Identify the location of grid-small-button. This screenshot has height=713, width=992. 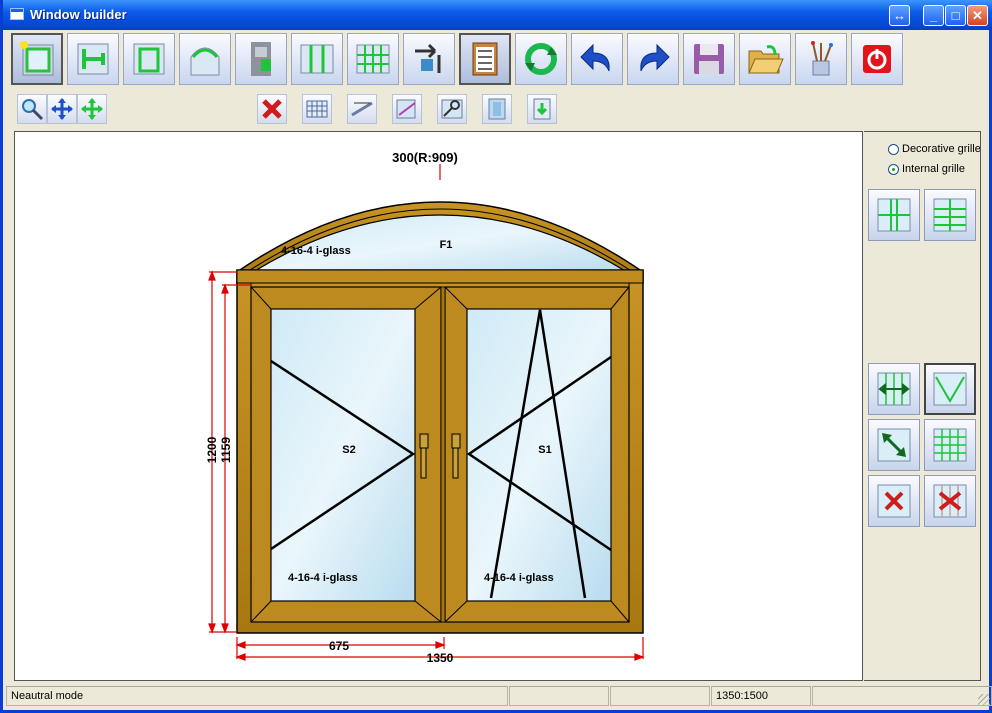
(317, 109).